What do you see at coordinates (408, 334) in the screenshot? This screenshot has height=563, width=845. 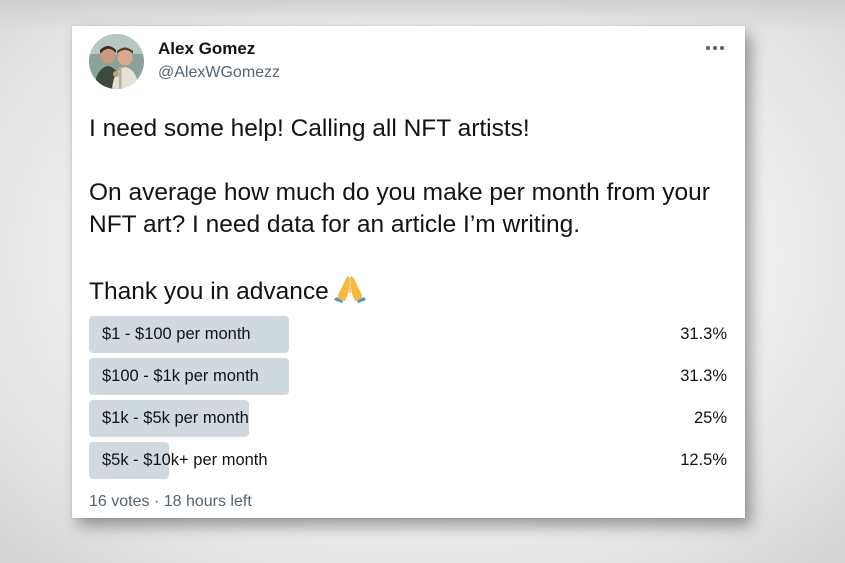 I see `poll-option: $1 - $100 per month 31.3%` at bounding box center [408, 334].